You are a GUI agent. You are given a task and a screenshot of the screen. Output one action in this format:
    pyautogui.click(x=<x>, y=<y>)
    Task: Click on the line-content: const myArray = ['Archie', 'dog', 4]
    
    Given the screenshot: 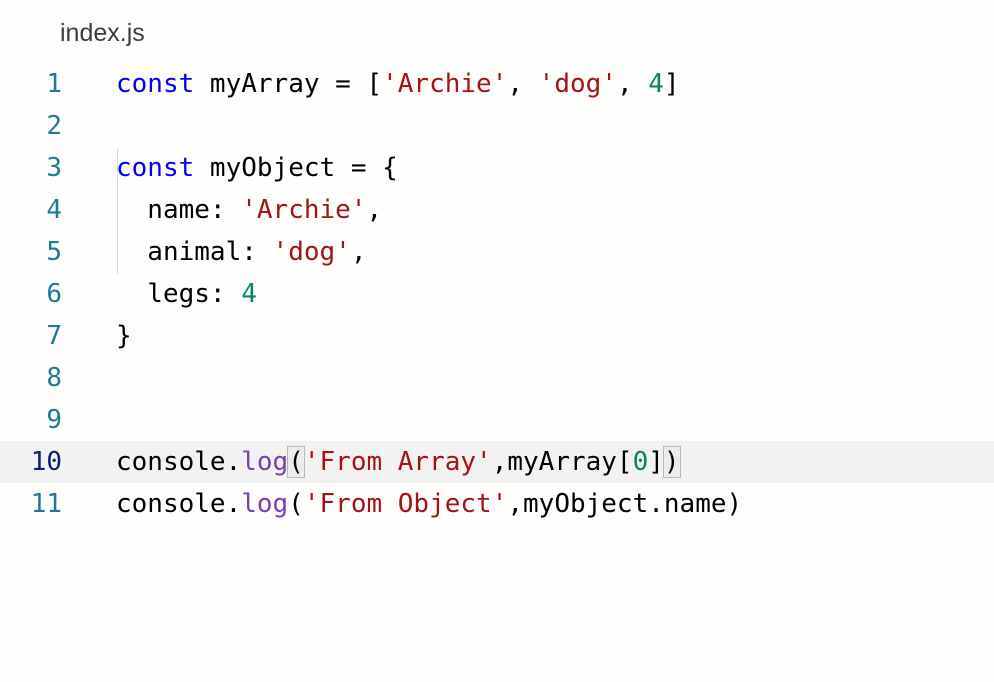 What is the action you would take?
    pyautogui.click(x=398, y=84)
    